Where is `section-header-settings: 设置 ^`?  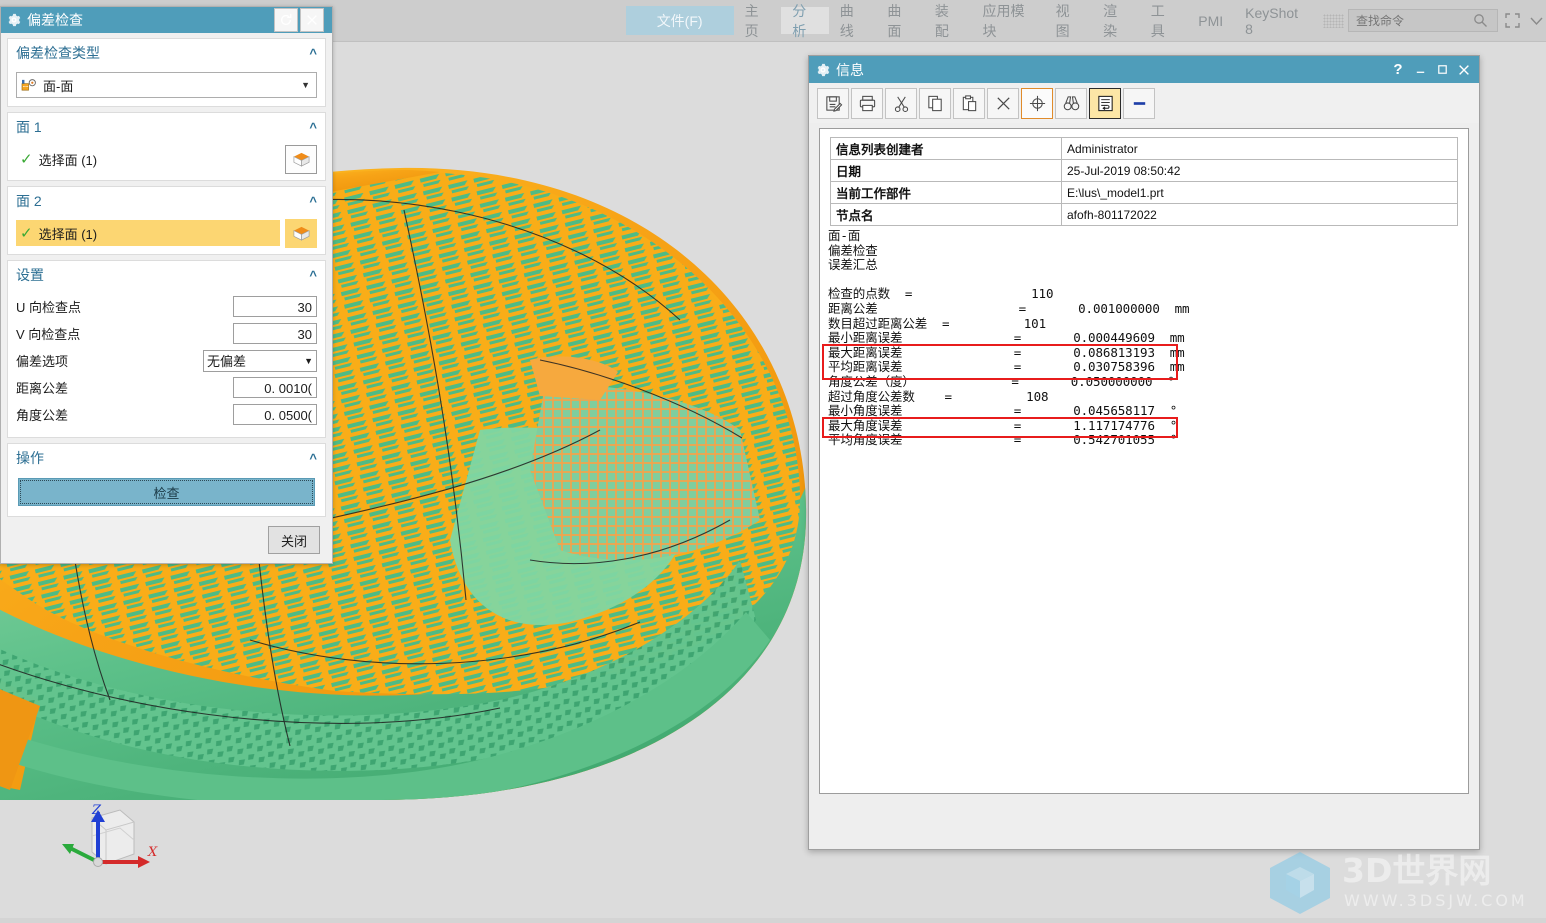 section-header-settings: 设置 ^ is located at coordinates (166, 275).